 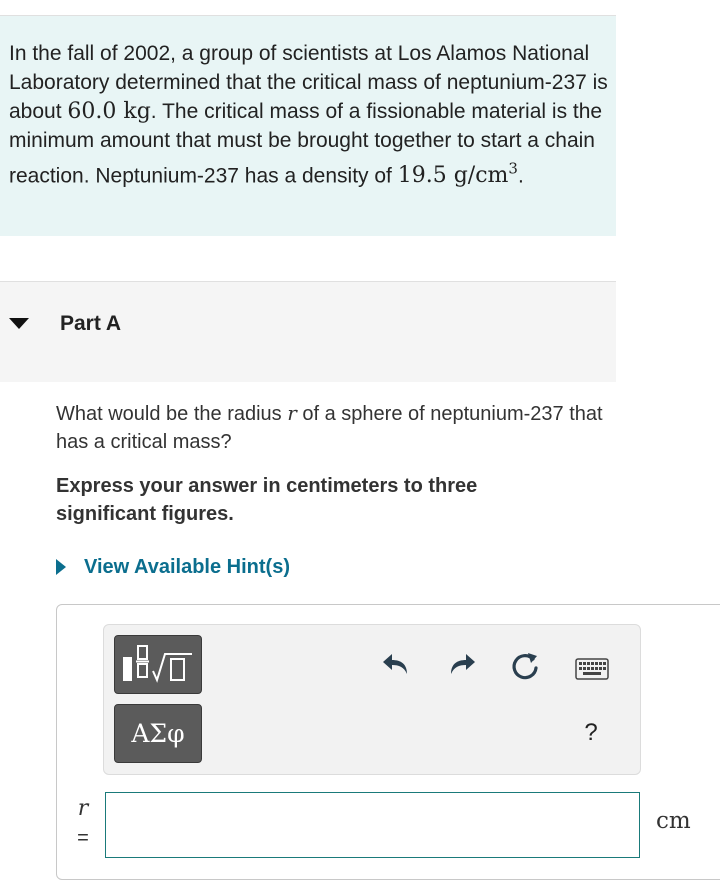 What do you see at coordinates (187, 566) in the screenshot?
I see `hint-label: View Available Hint(s)` at bounding box center [187, 566].